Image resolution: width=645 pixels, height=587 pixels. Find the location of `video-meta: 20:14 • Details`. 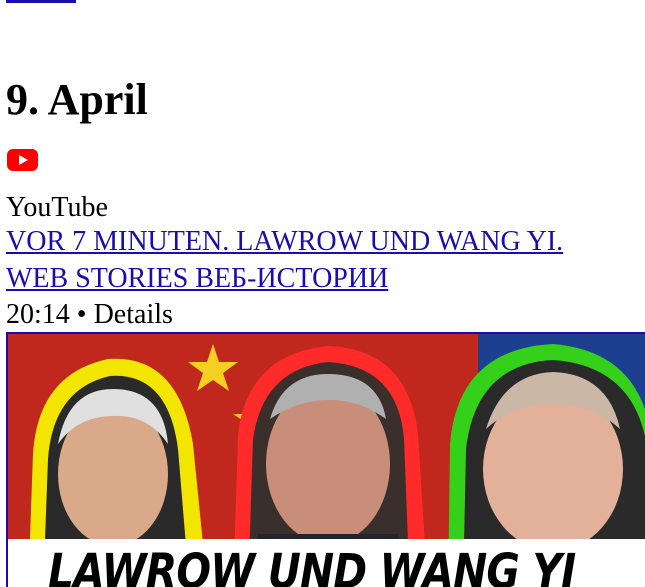

video-meta: 20:14 • Details is located at coordinates (89, 314).